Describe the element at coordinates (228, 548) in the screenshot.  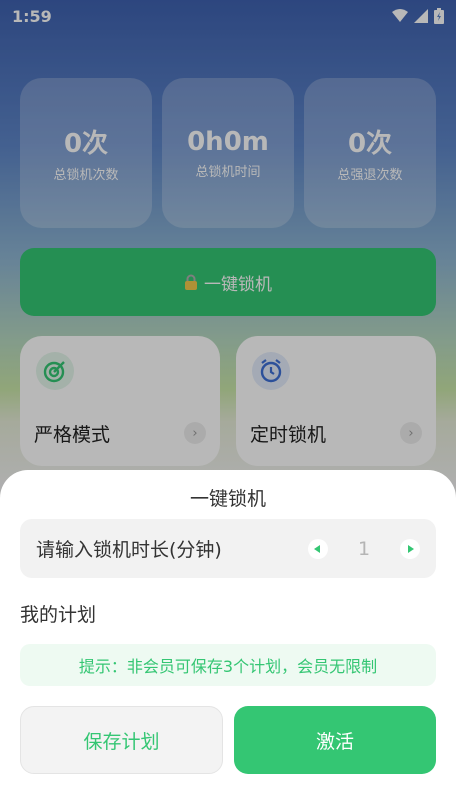
I see `duration-input-row: 请输入锁机时长(分钟) 1` at that location.